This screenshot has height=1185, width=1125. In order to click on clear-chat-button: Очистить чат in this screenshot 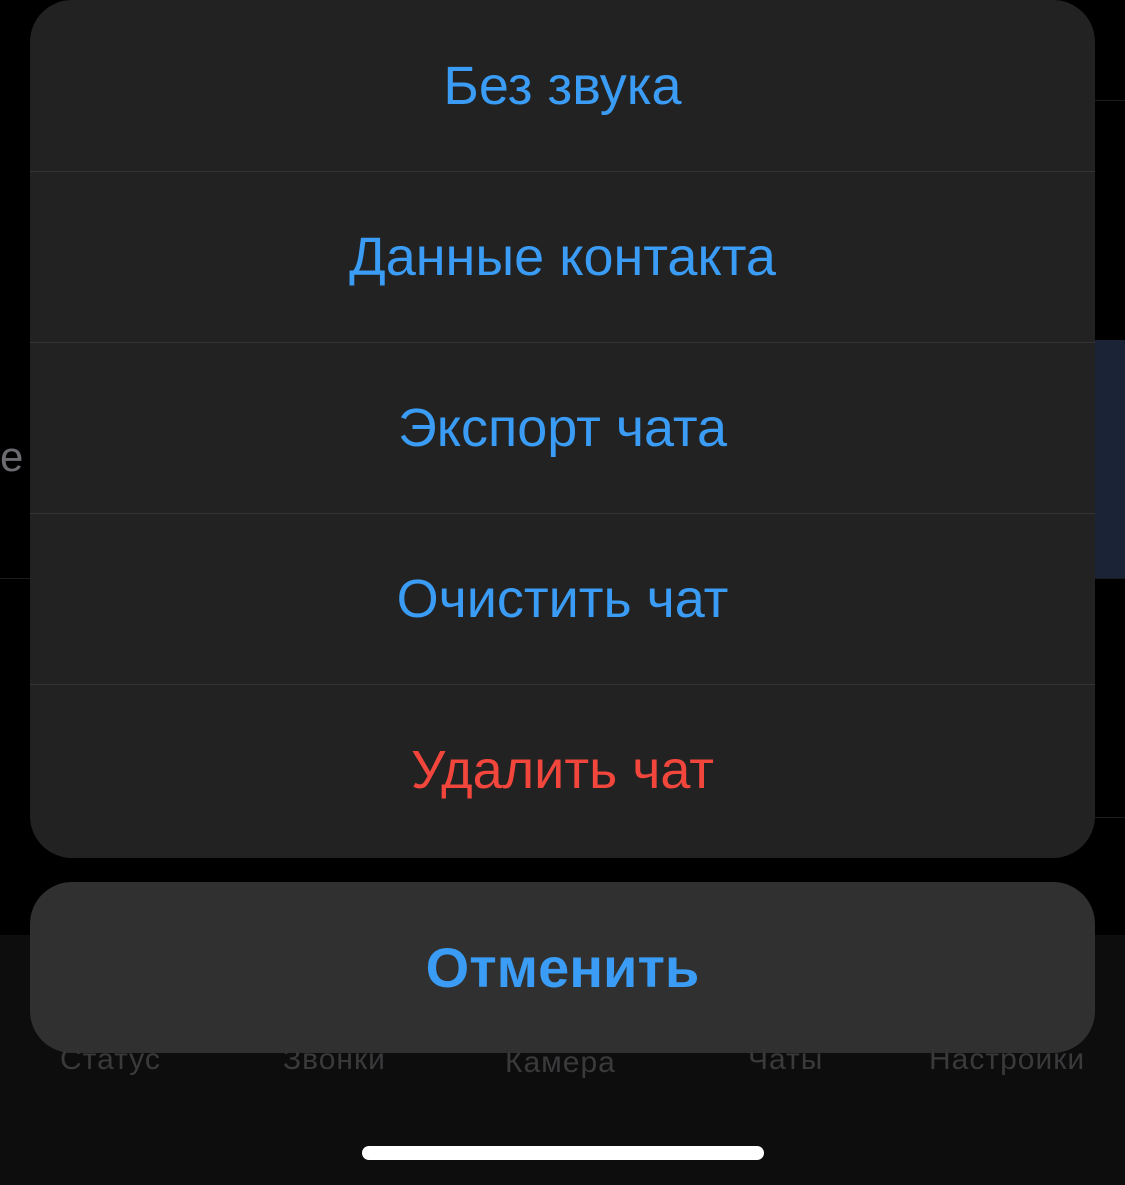, I will do `click(562, 598)`.